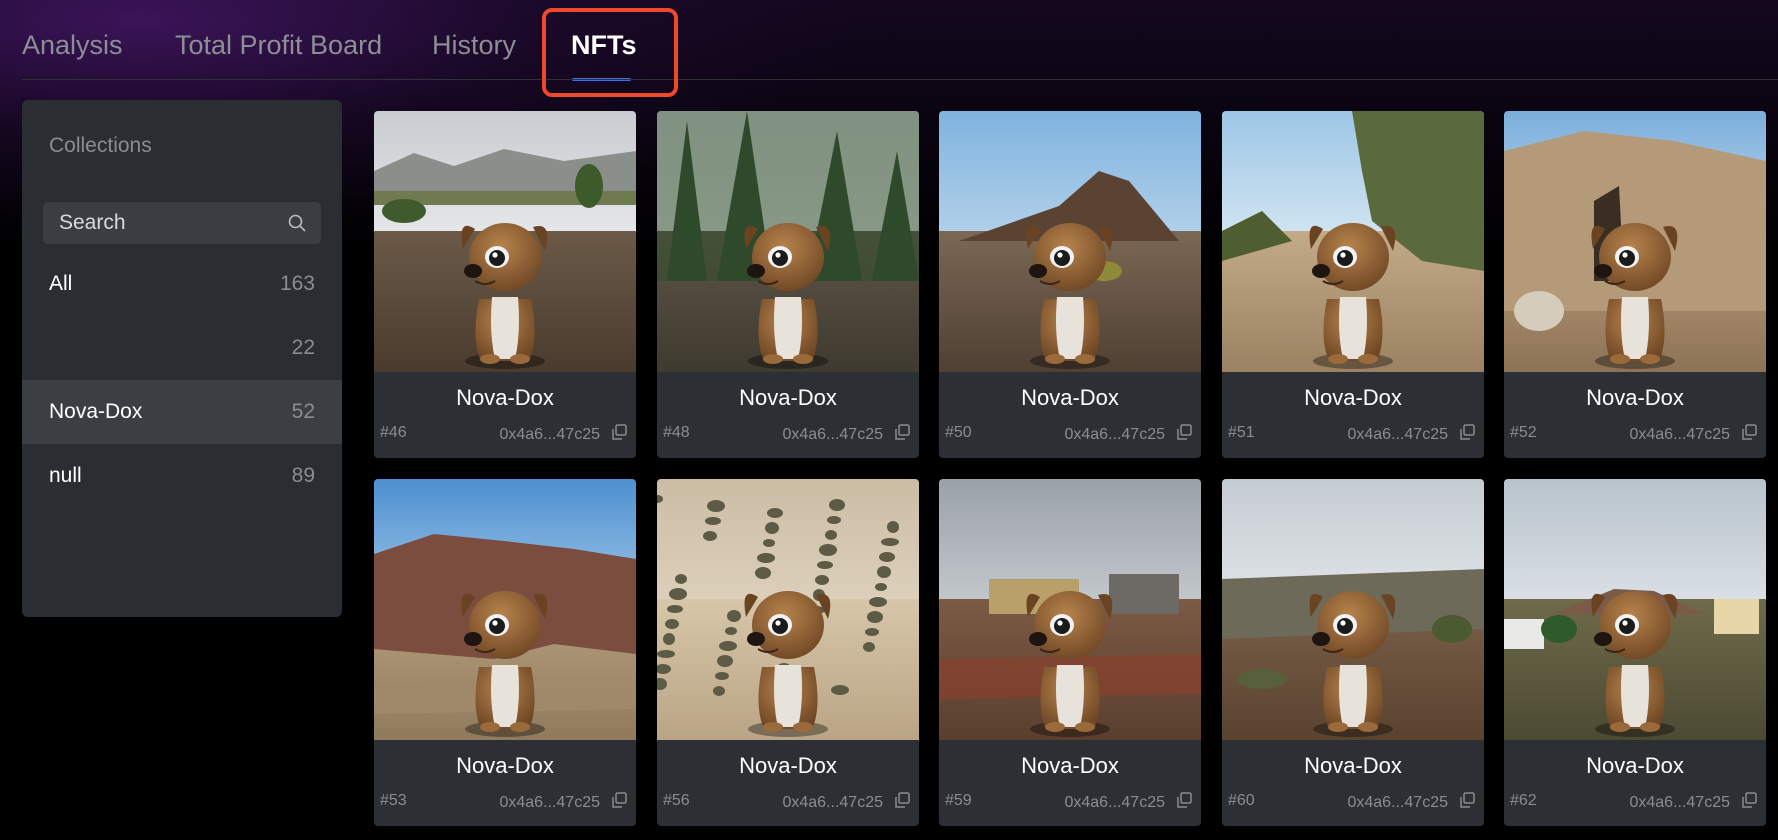  I want to click on nft-token-id: #46, so click(393, 432).